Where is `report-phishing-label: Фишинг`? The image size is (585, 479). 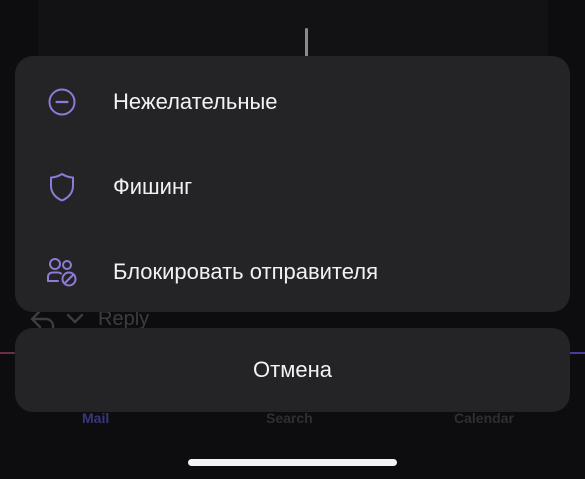
report-phishing-label: Фишинг is located at coordinates (153, 186).